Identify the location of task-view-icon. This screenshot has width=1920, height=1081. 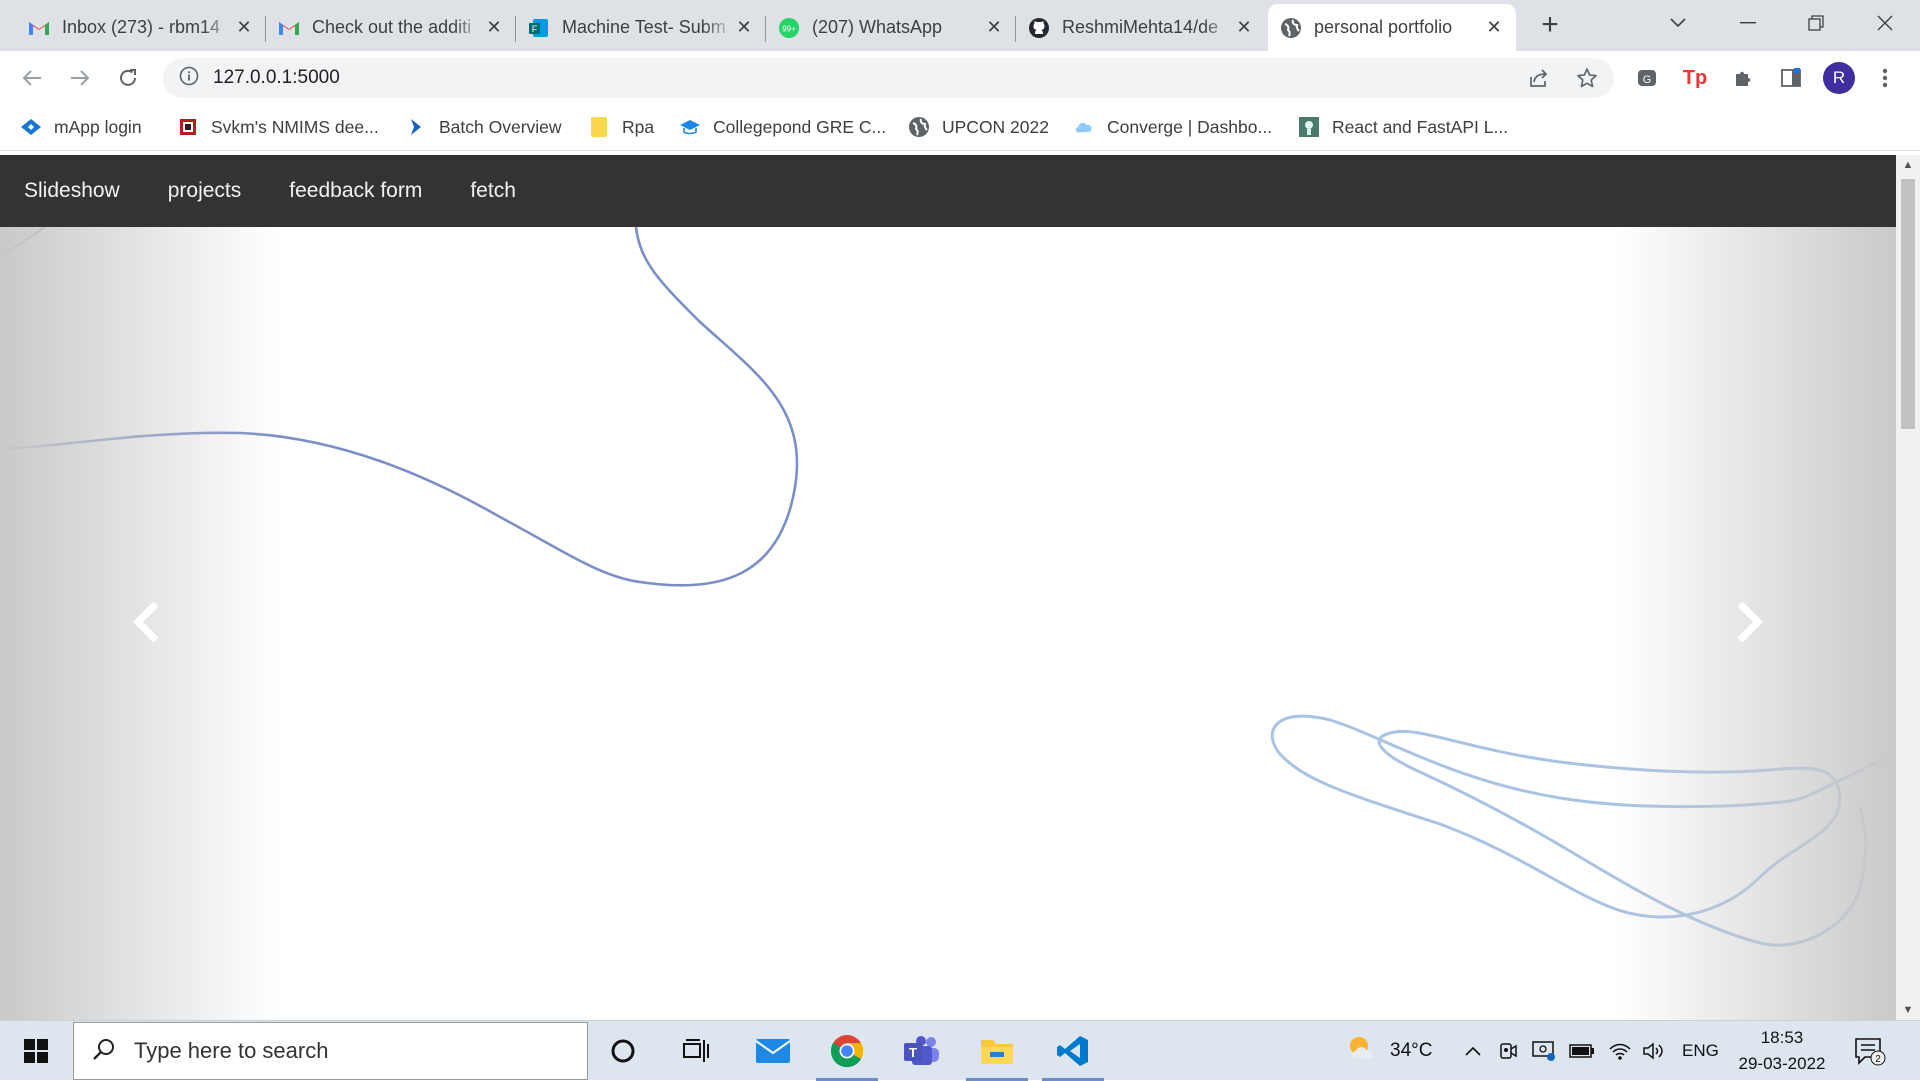
(696, 1051).